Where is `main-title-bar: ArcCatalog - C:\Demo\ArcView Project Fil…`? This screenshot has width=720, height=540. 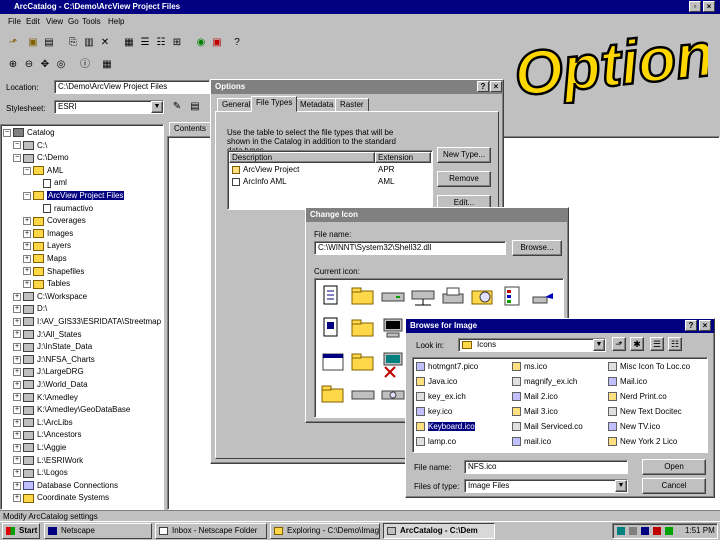 main-title-bar: ArcCatalog - C:\Demo\ArcView Project Fil… is located at coordinates (360, 7).